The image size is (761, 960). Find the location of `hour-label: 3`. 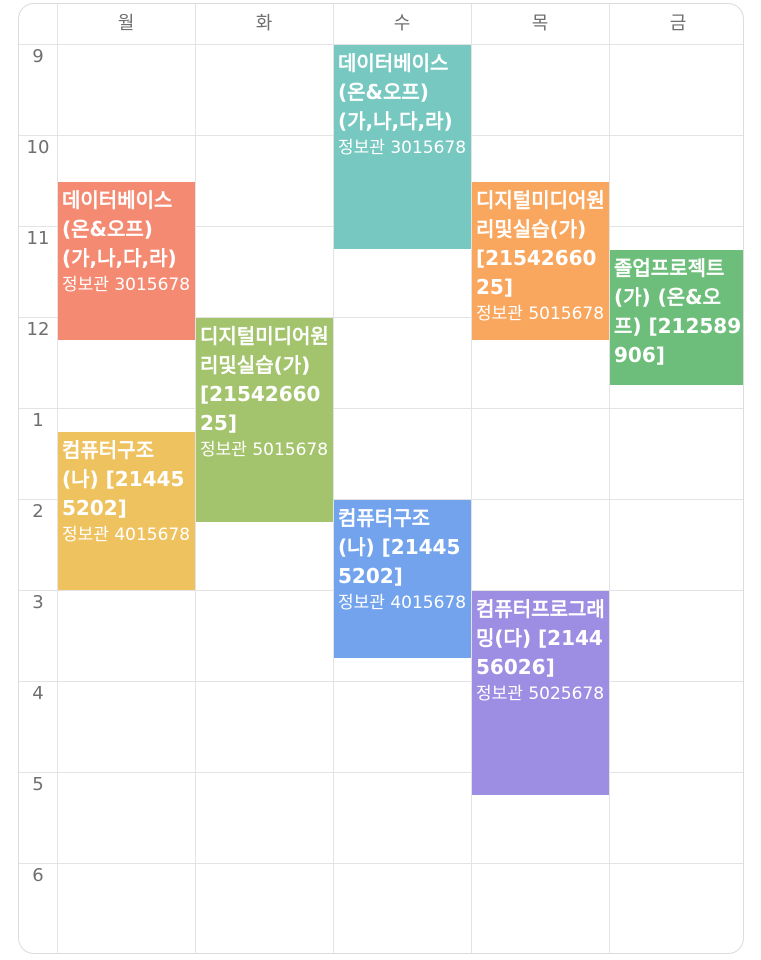

hour-label: 3 is located at coordinates (38, 602).